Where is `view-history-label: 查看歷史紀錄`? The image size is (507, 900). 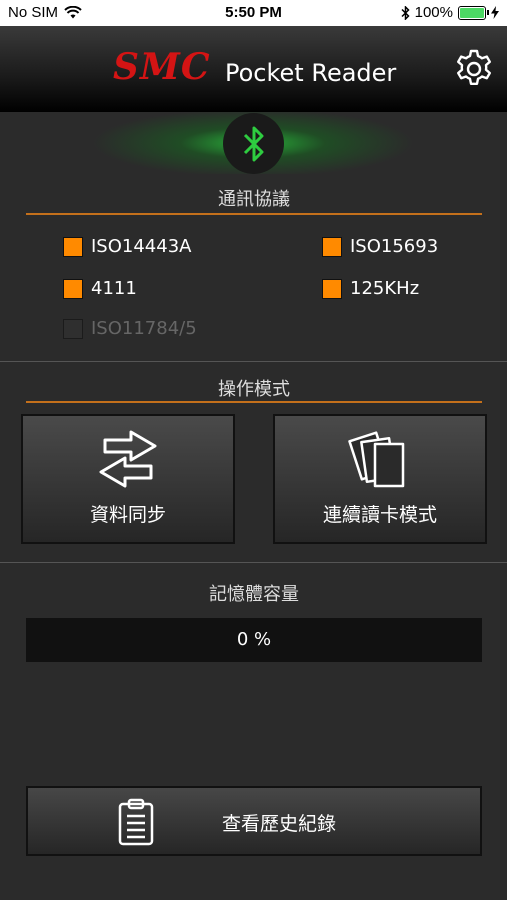
view-history-label: 查看歷史紀錄 is located at coordinates (278, 824).